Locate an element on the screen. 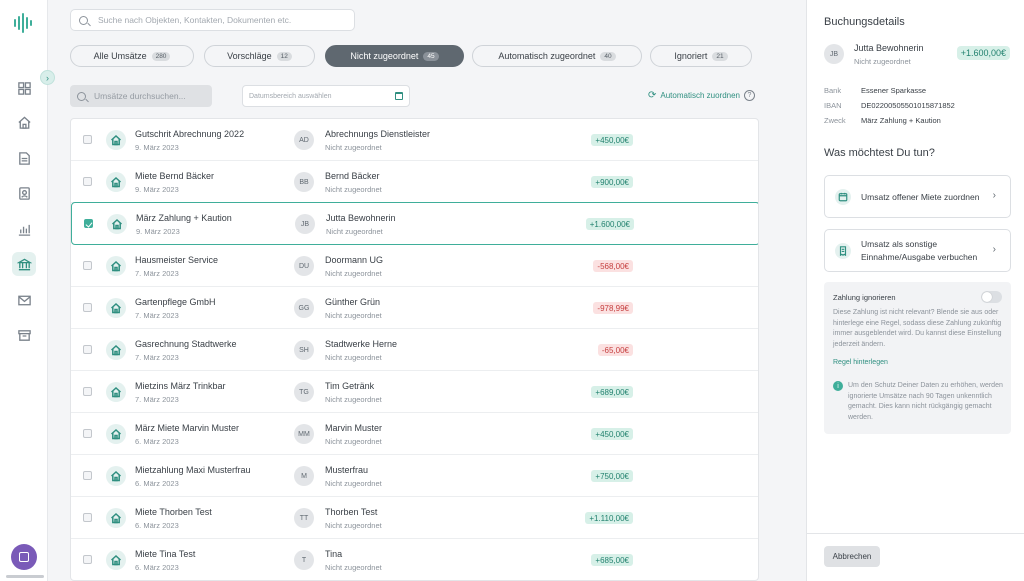 This screenshot has height=581, width=1024. date-range-input: Datumsbereich auswählen is located at coordinates (326, 96).